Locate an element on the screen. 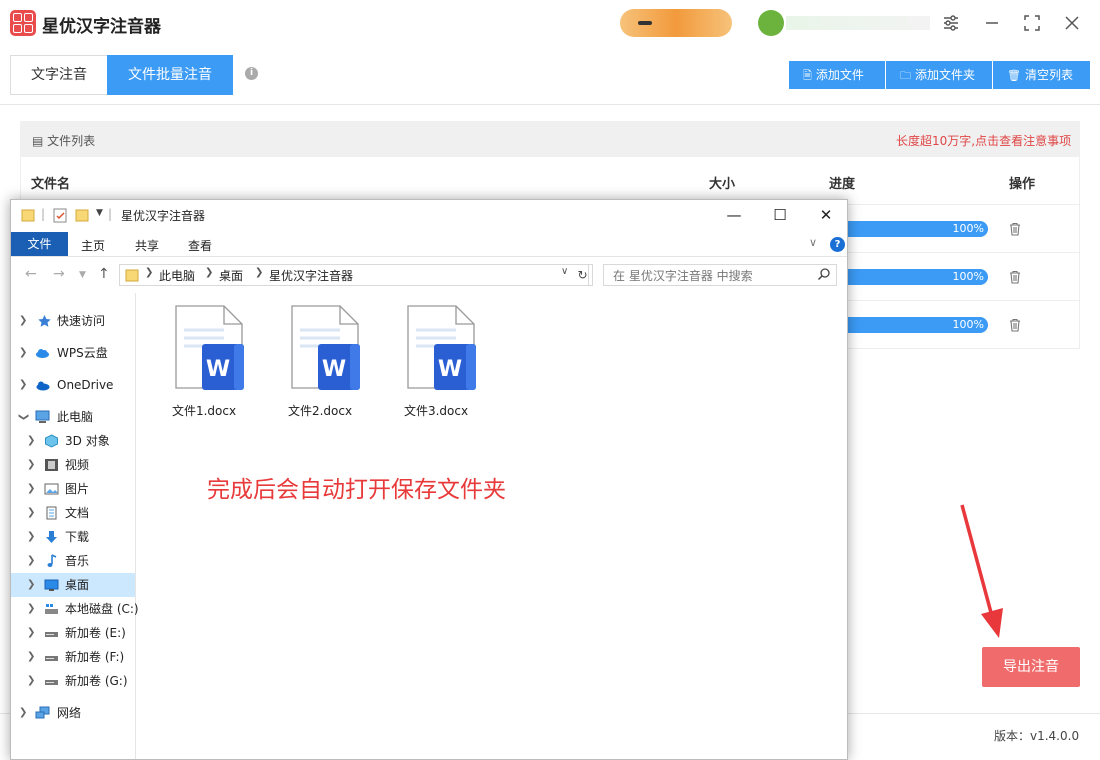  nav-item-3d-objects: ❯ 3D 对象 is located at coordinates (73, 441).